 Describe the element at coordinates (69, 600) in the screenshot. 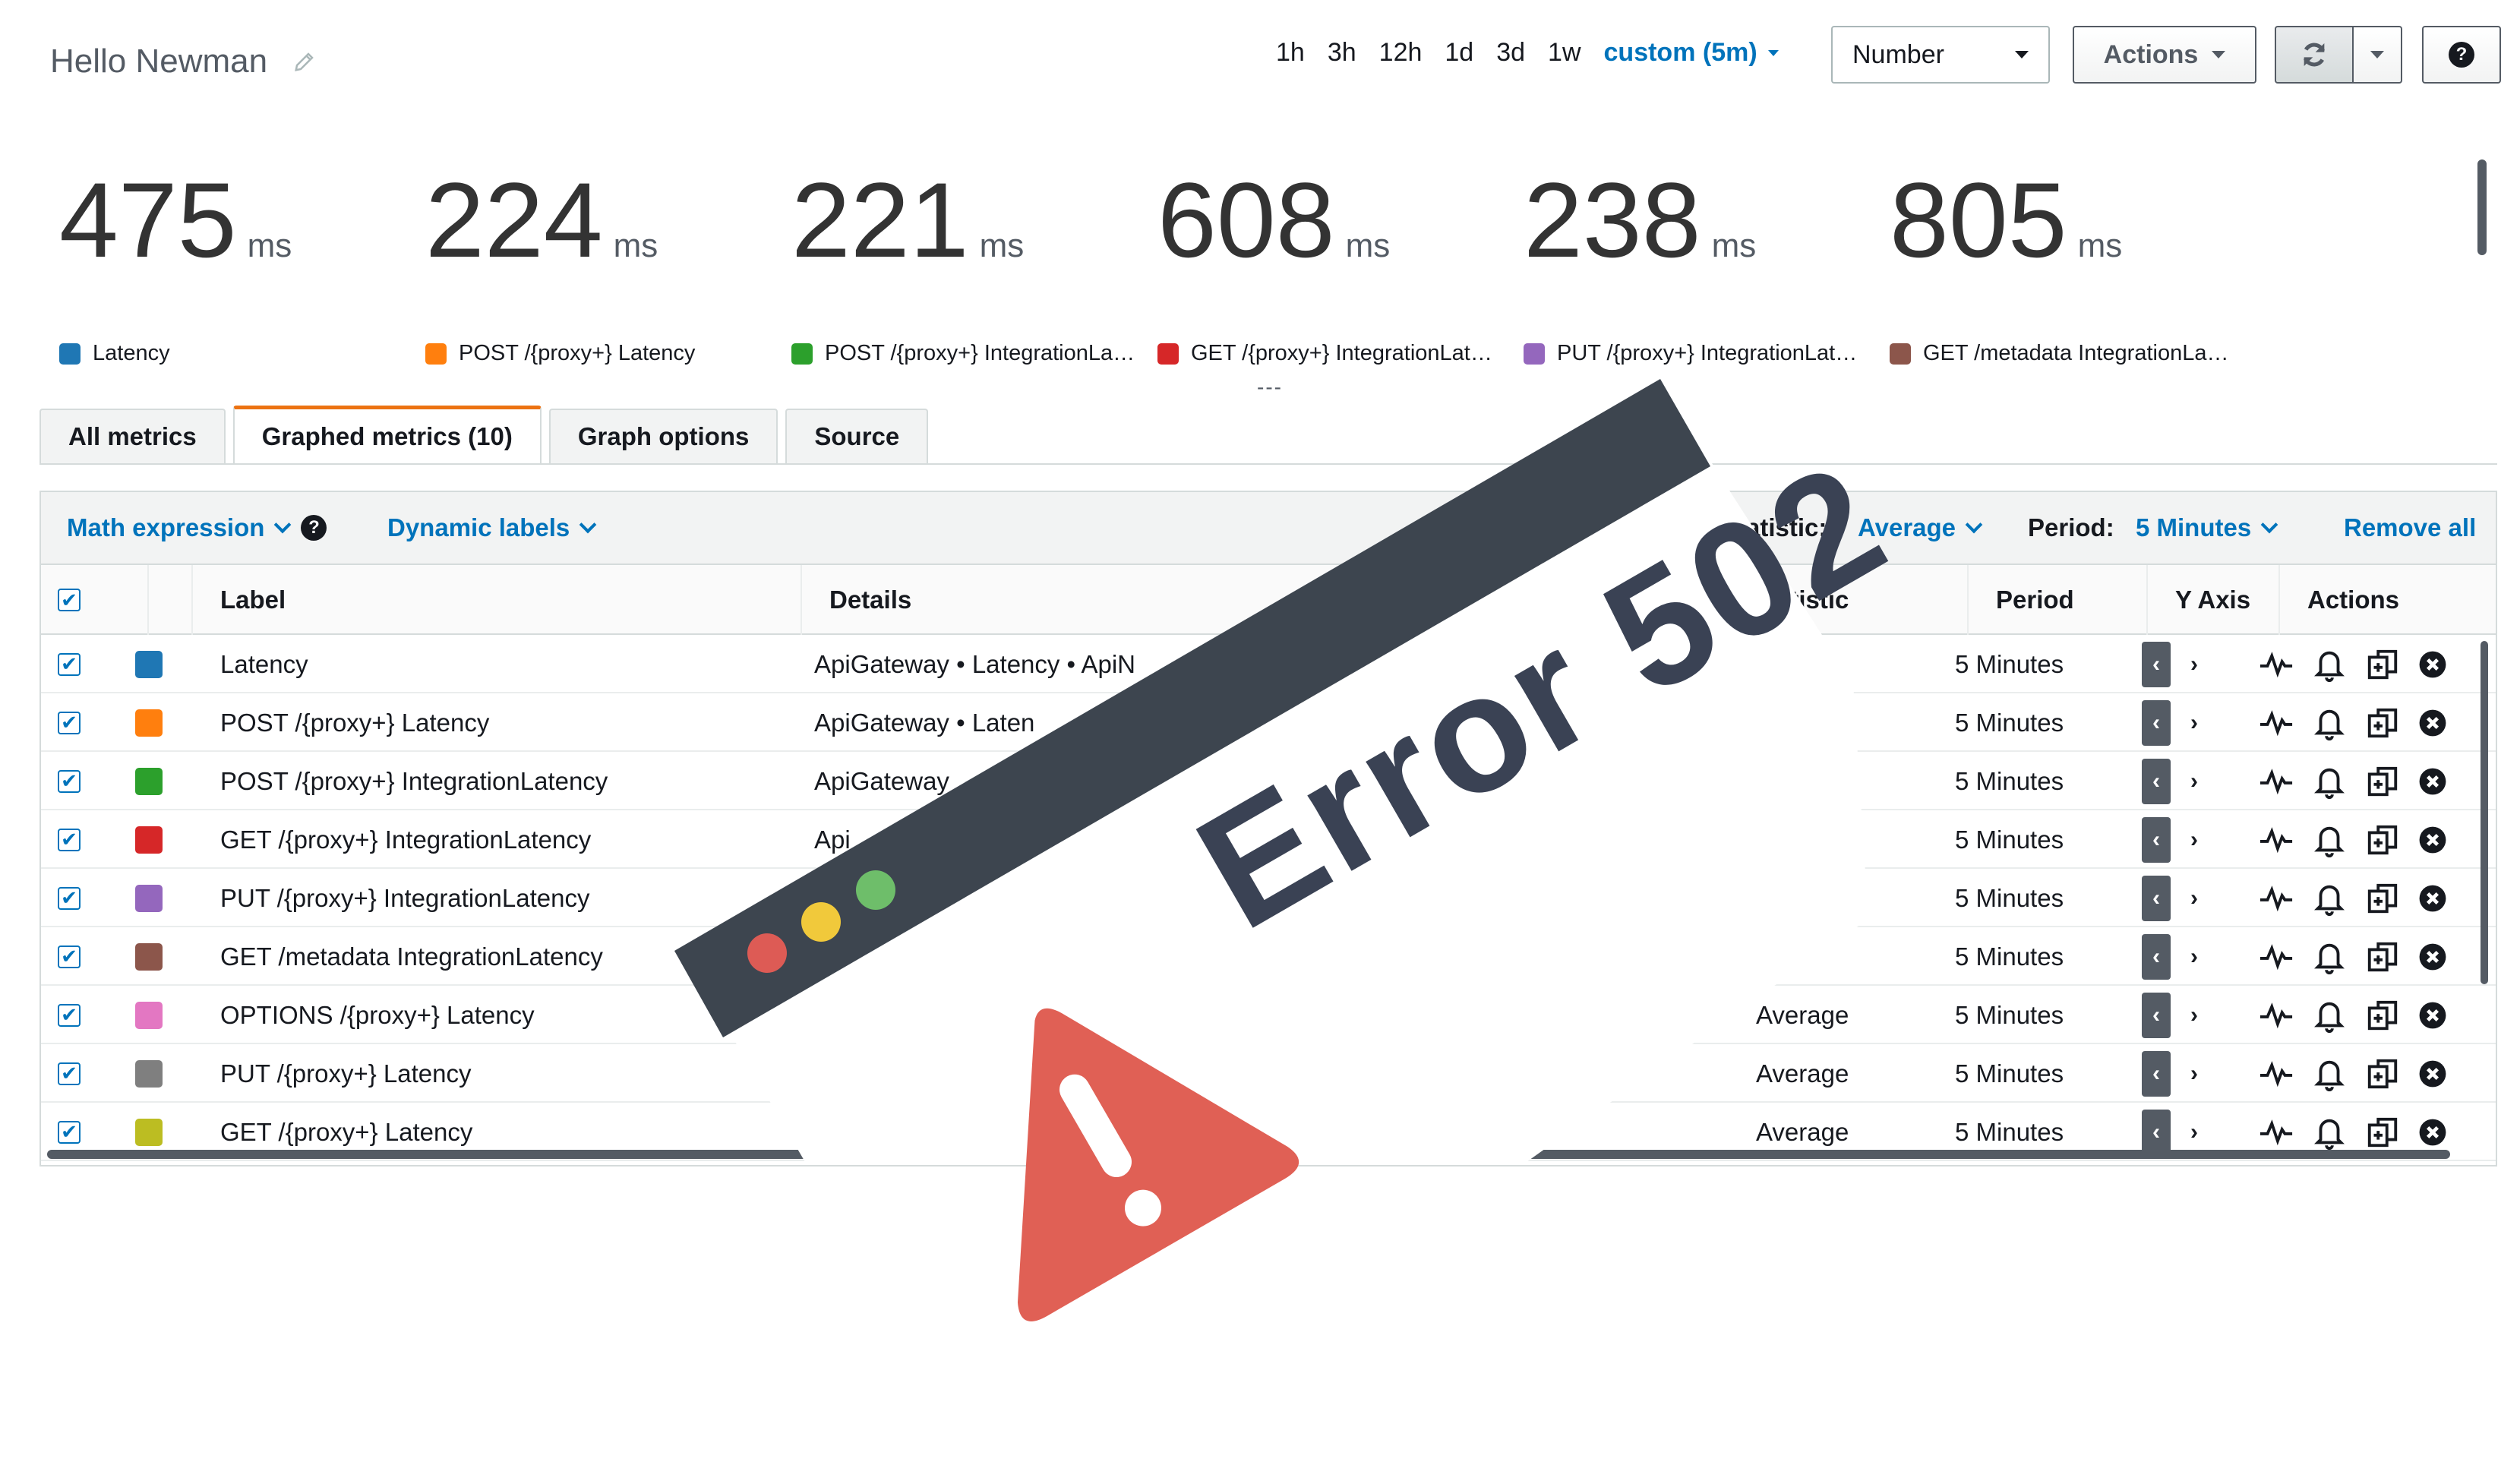

I see `select-all-checkbox: ✔` at that location.